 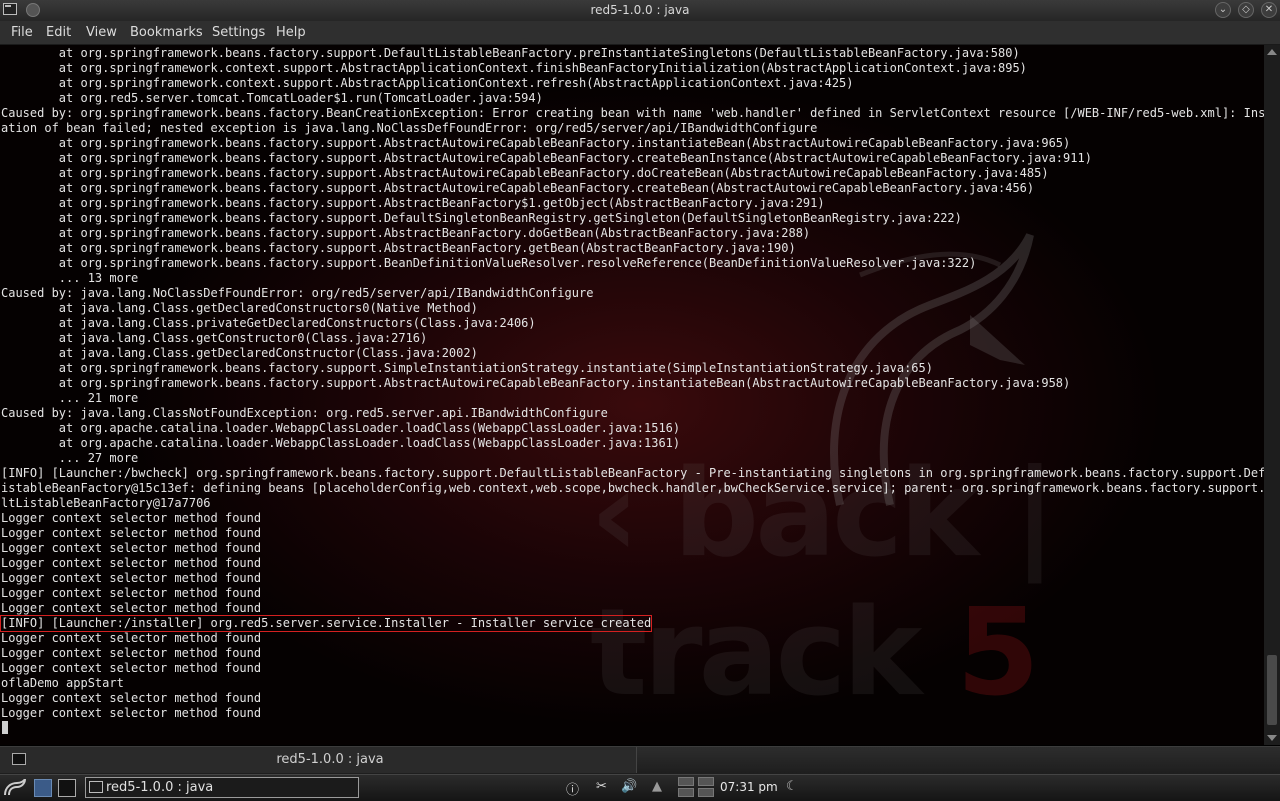 What do you see at coordinates (657, 786) in the screenshot?
I see `updates-icon: ▲` at bounding box center [657, 786].